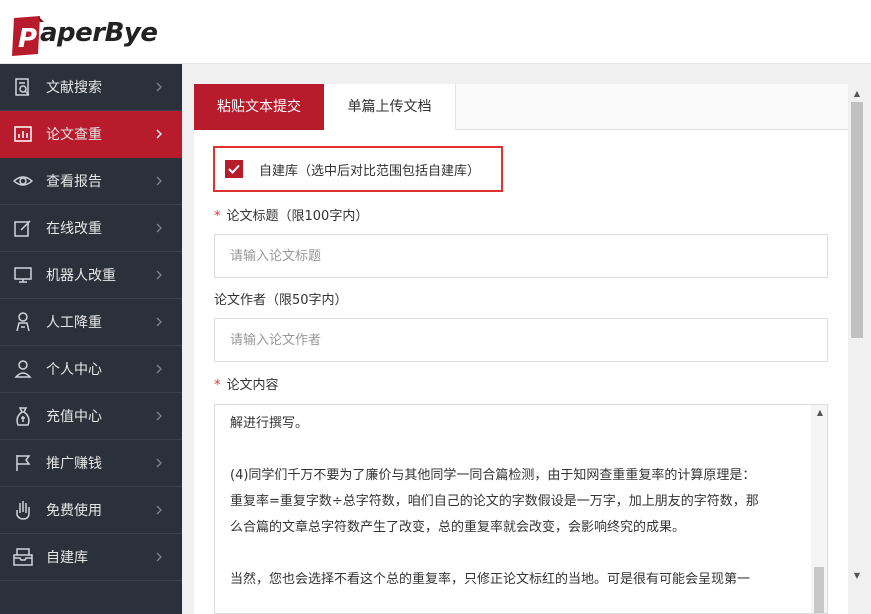 The height and width of the screenshot is (614, 871). What do you see at coordinates (74, 88) in the screenshot?
I see `sidebar-item-label: 文献搜索` at bounding box center [74, 88].